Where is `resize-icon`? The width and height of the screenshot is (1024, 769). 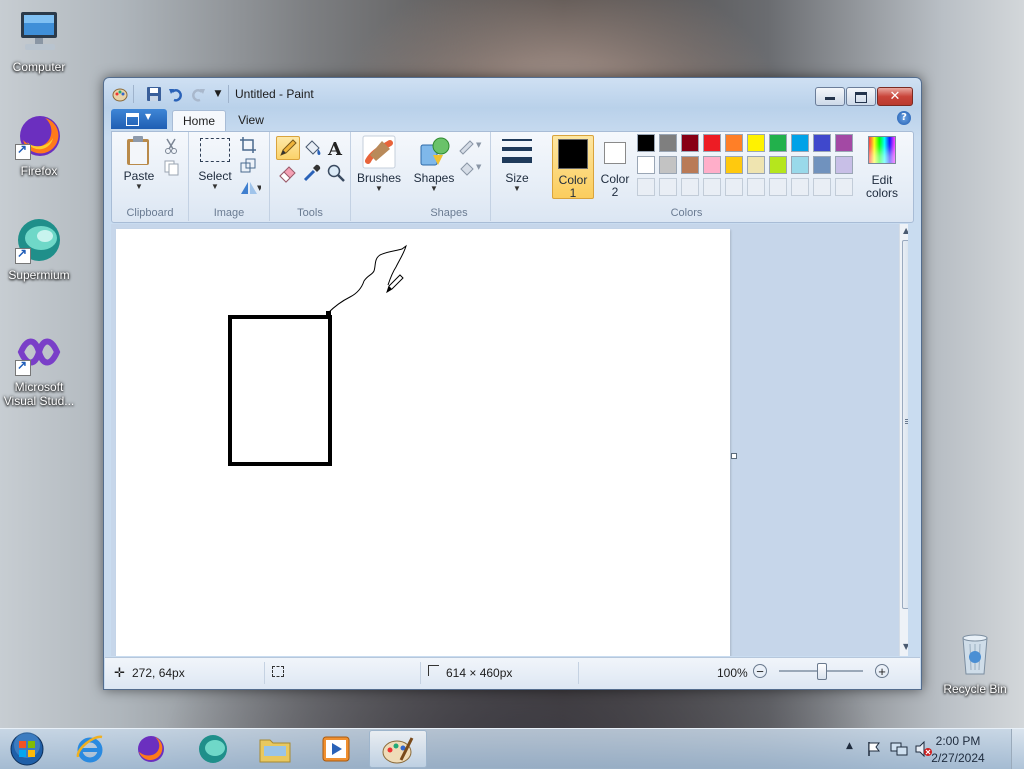
resize-icon is located at coordinates (249, 167).